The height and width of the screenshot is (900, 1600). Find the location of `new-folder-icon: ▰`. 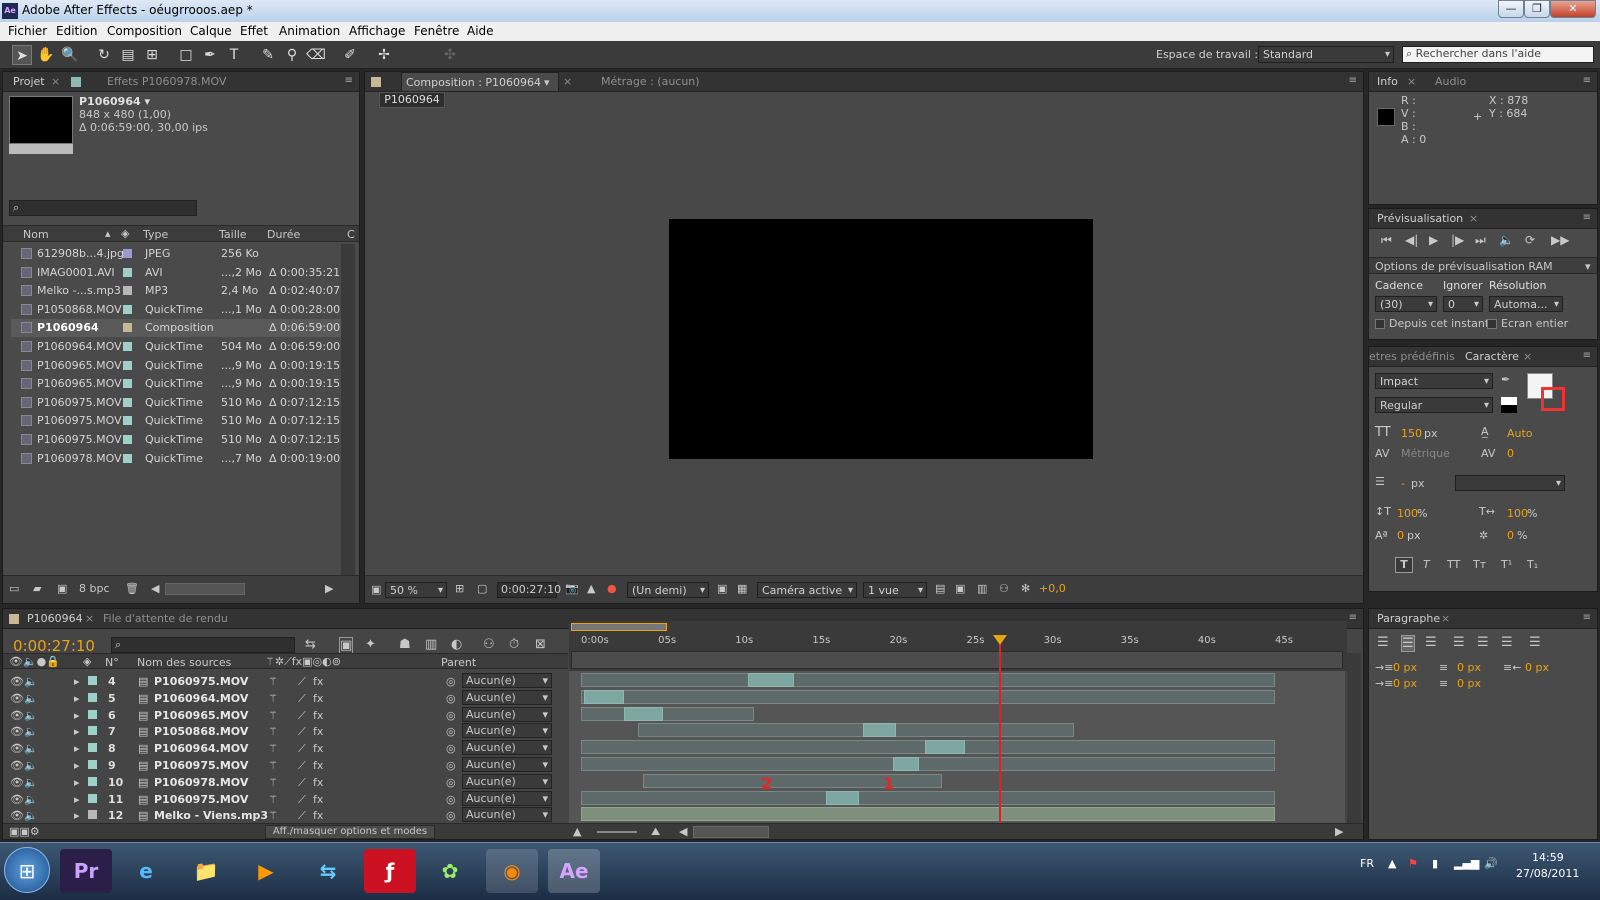

new-folder-icon: ▰ is located at coordinates (37, 588).